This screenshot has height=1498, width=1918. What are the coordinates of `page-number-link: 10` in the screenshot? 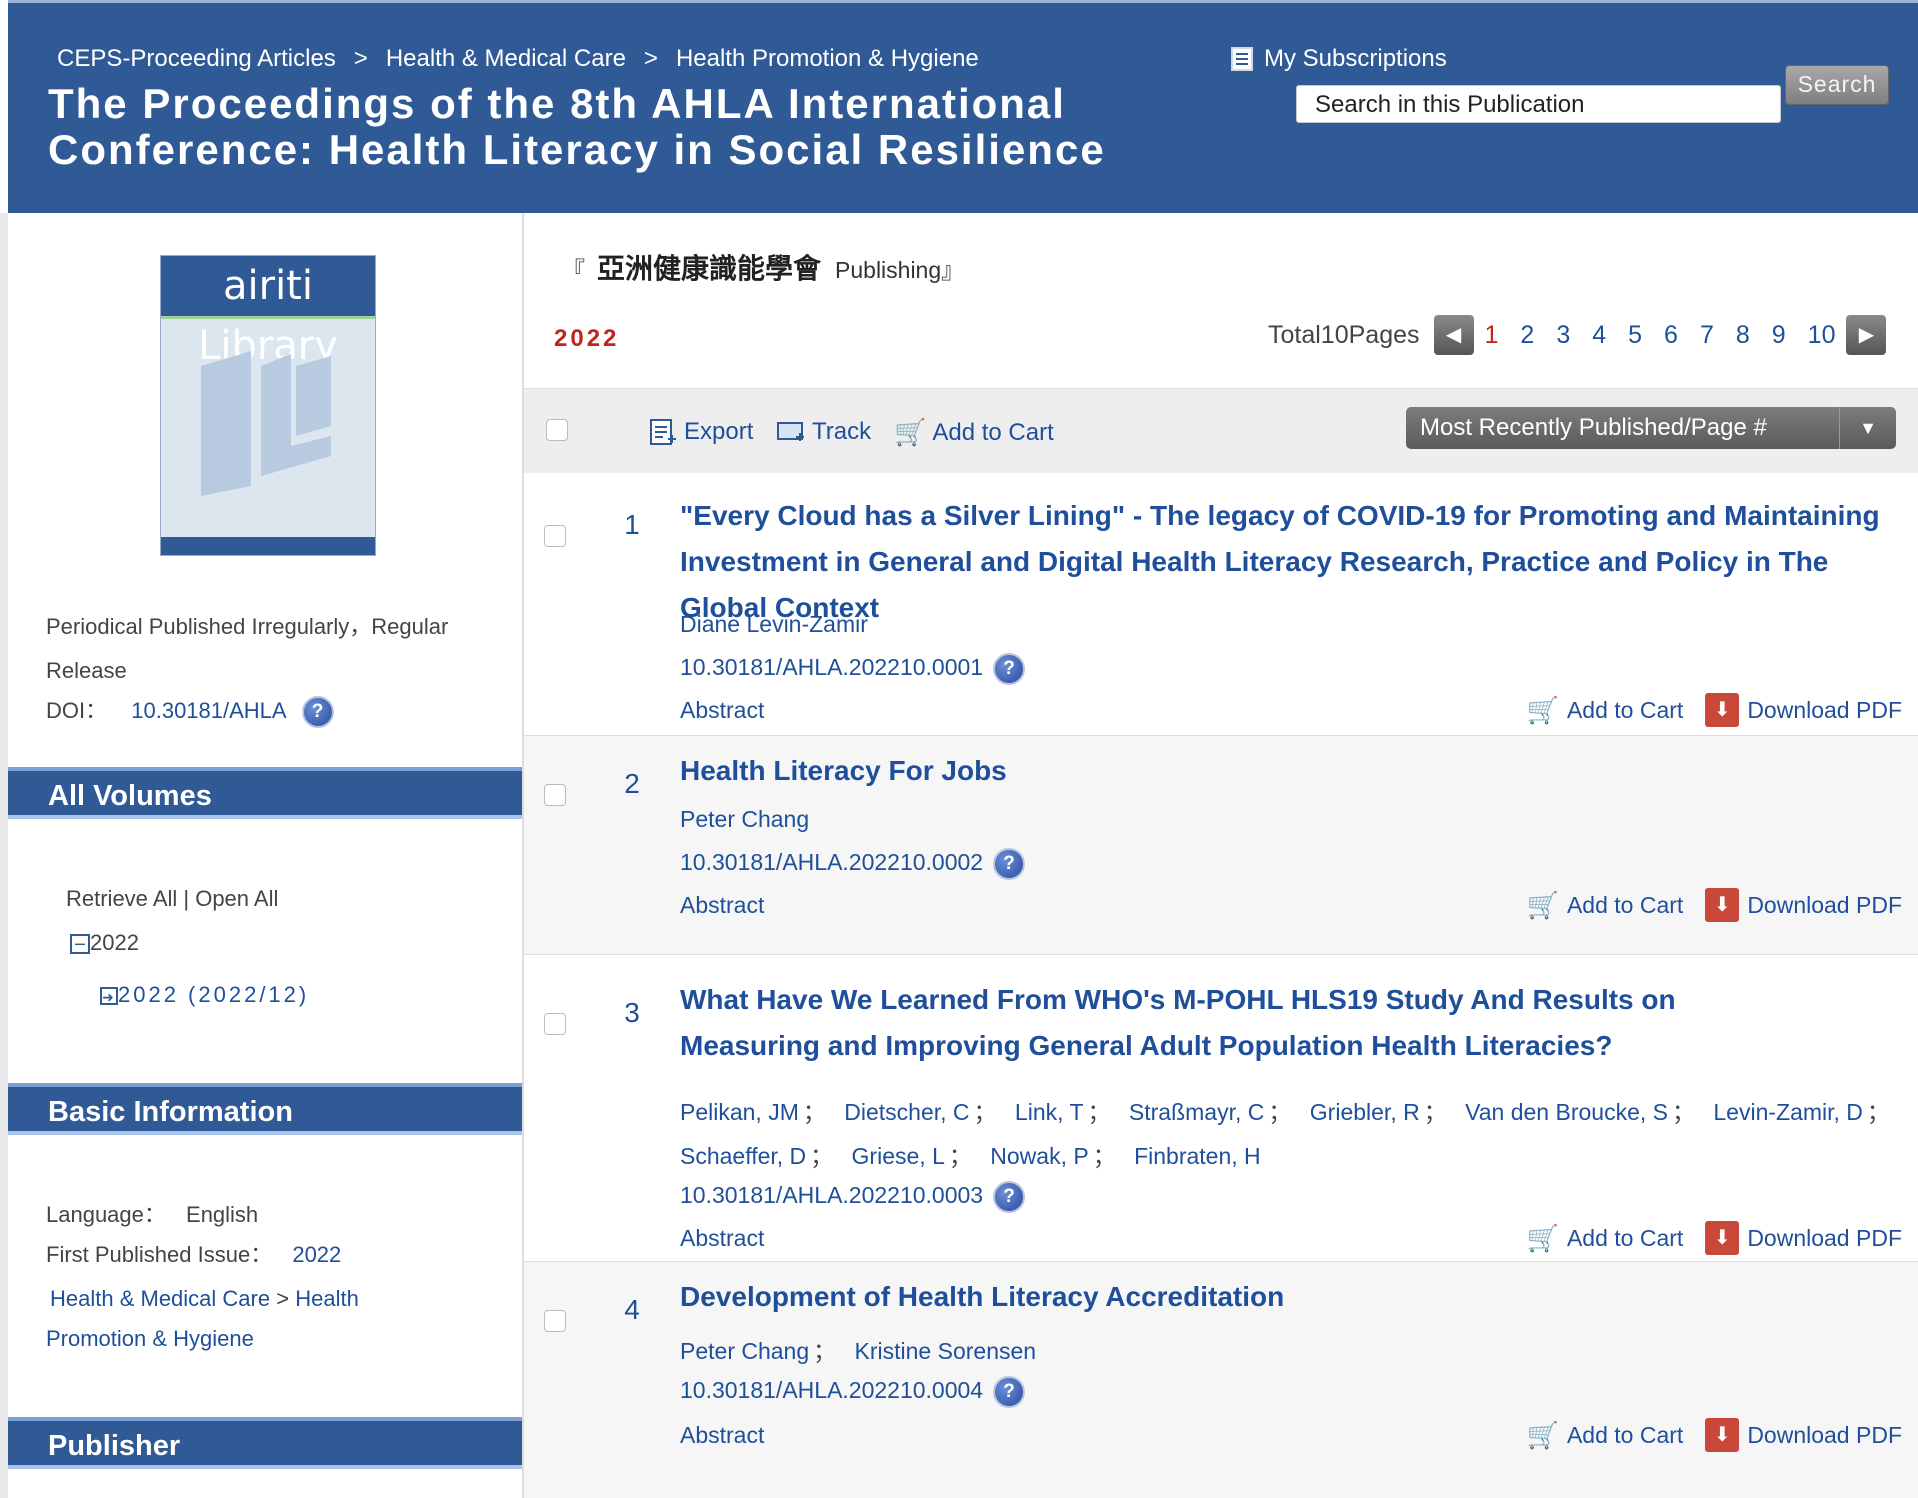 It's located at (1822, 335).